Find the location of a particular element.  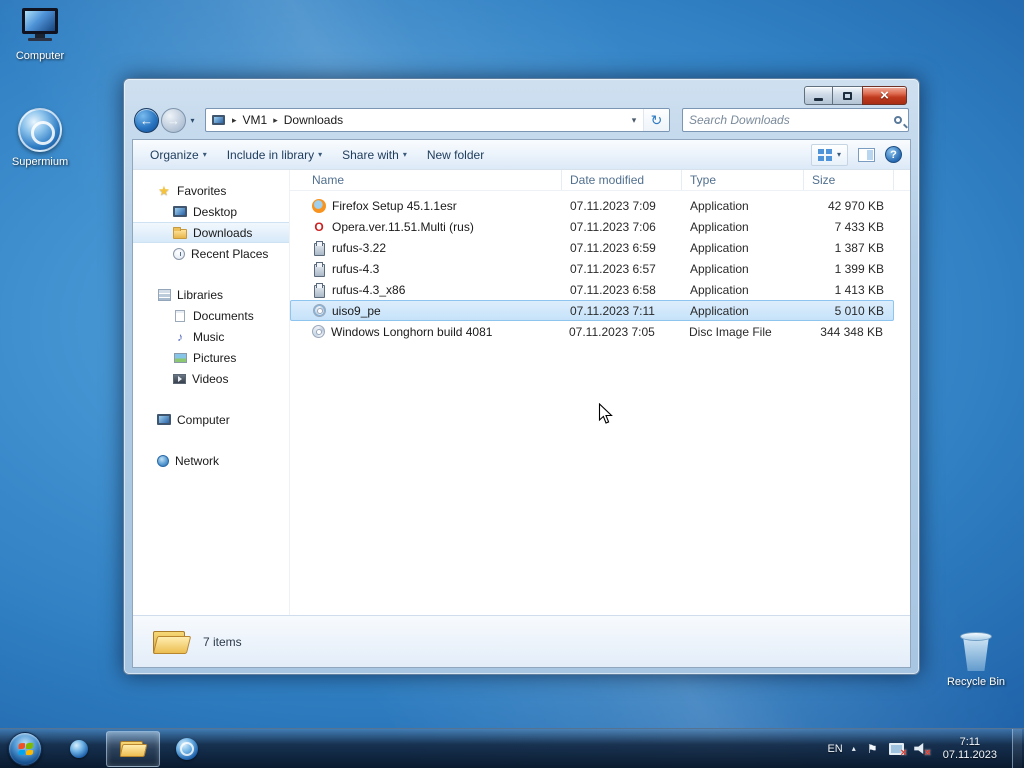

clock-time: 7:11 is located at coordinates (970, 741).